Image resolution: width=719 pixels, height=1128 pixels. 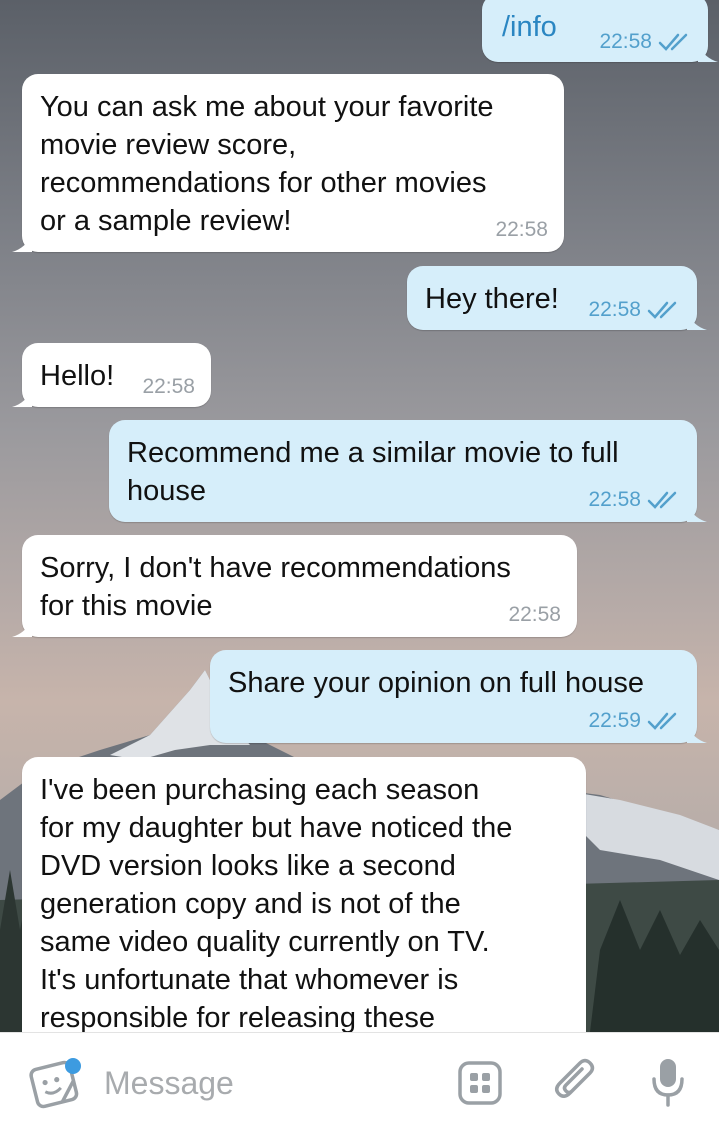 I want to click on bot-keyboard-icon, so click(x=480, y=1083).